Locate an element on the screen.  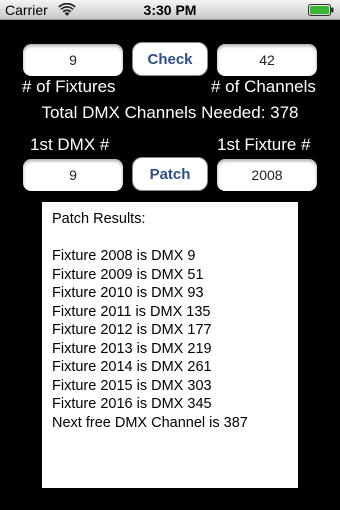
first-fixture-field: 2008 is located at coordinates (267, 175).